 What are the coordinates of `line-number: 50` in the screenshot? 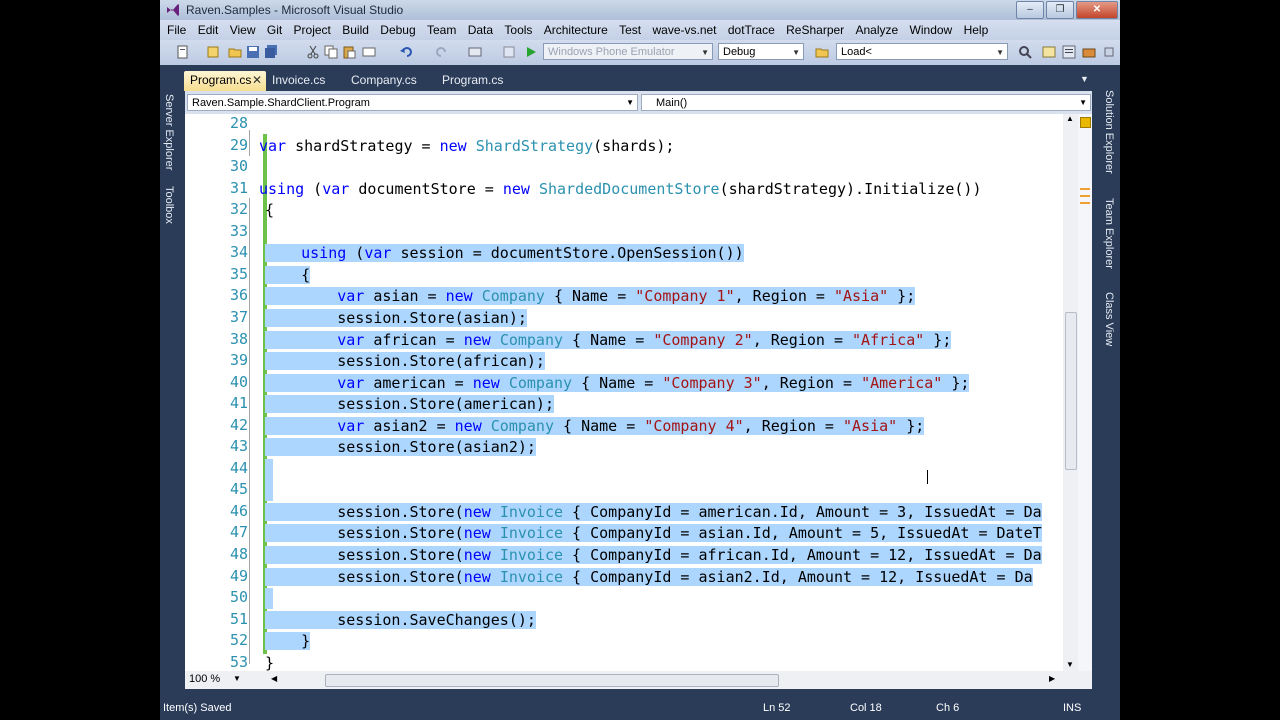 It's located at (238, 597).